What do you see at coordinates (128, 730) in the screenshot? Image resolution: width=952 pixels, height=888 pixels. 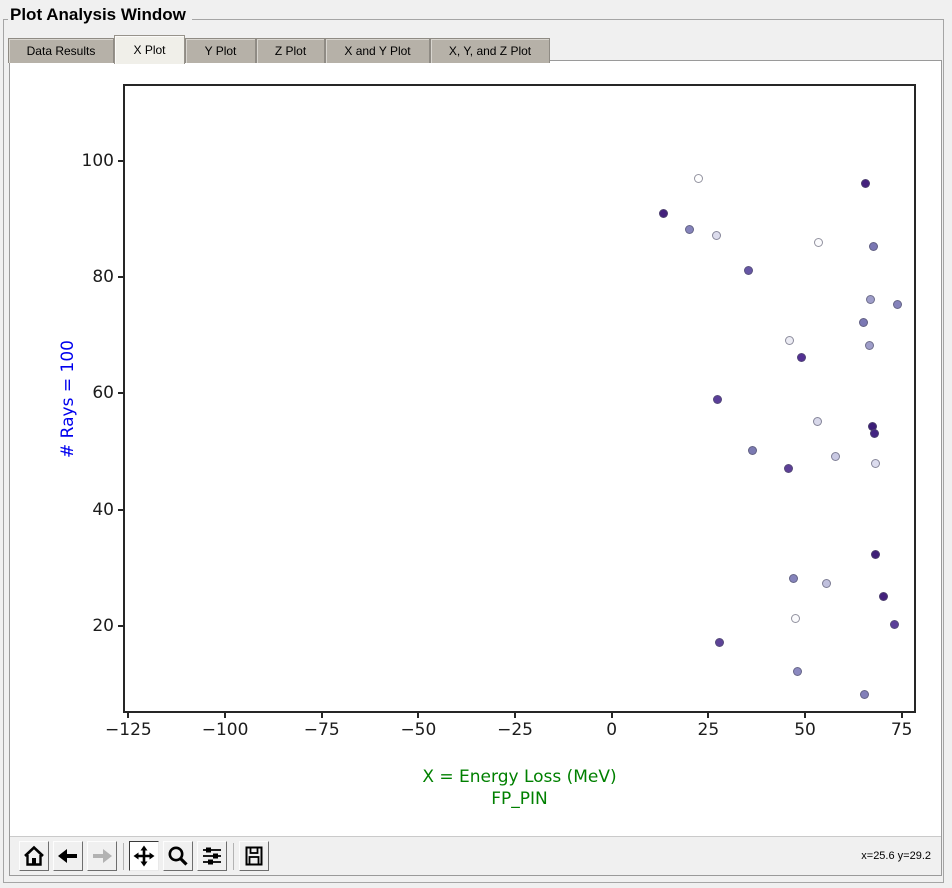 I see `x-tick-label: −125` at bounding box center [128, 730].